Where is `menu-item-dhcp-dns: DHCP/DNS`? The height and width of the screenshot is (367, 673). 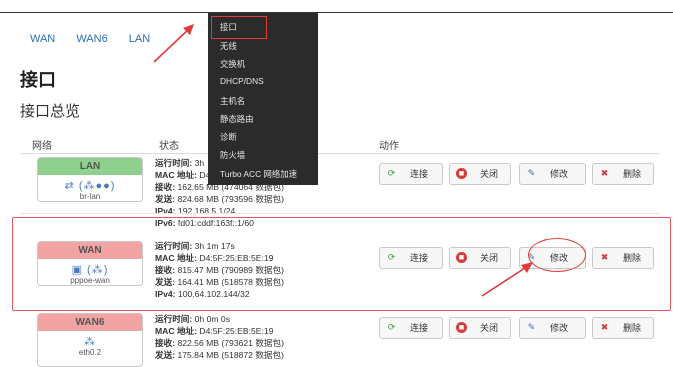
menu-item-dhcp-dns: DHCP/DNS is located at coordinates (242, 81).